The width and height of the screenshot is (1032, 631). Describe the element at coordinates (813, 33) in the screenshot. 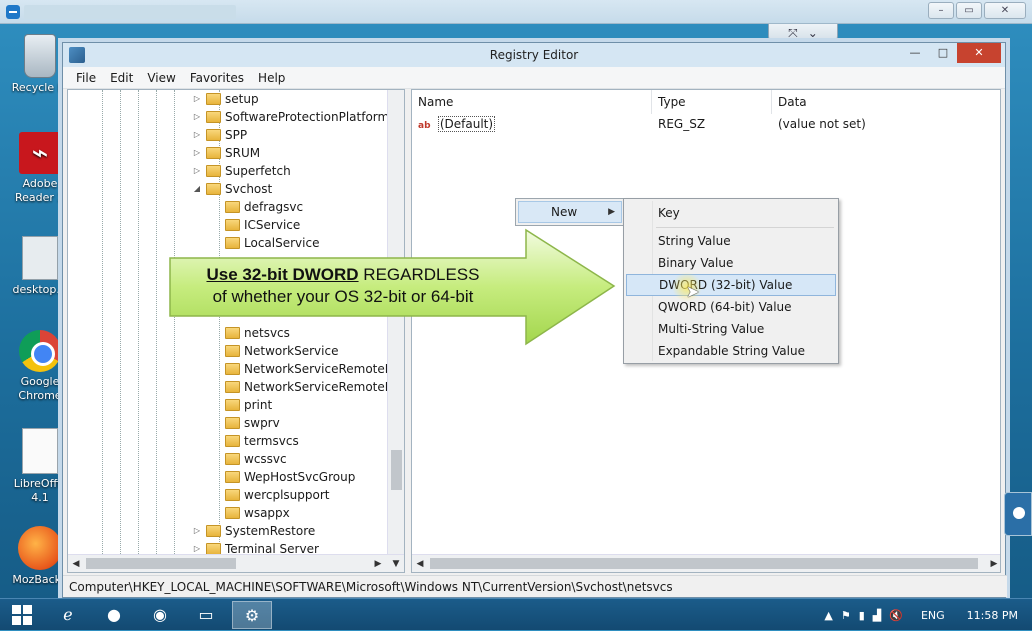

I see `chevron-down-icon: ⌄` at that location.